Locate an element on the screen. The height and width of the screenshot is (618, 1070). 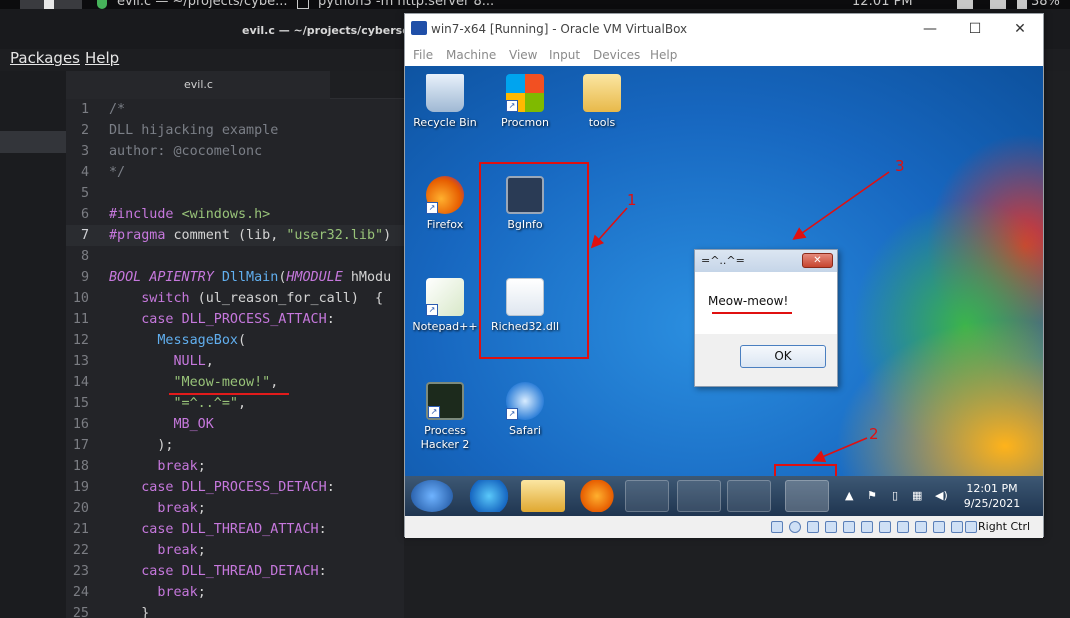
vbox-menu-machine: Machine is located at coordinates (471, 55).